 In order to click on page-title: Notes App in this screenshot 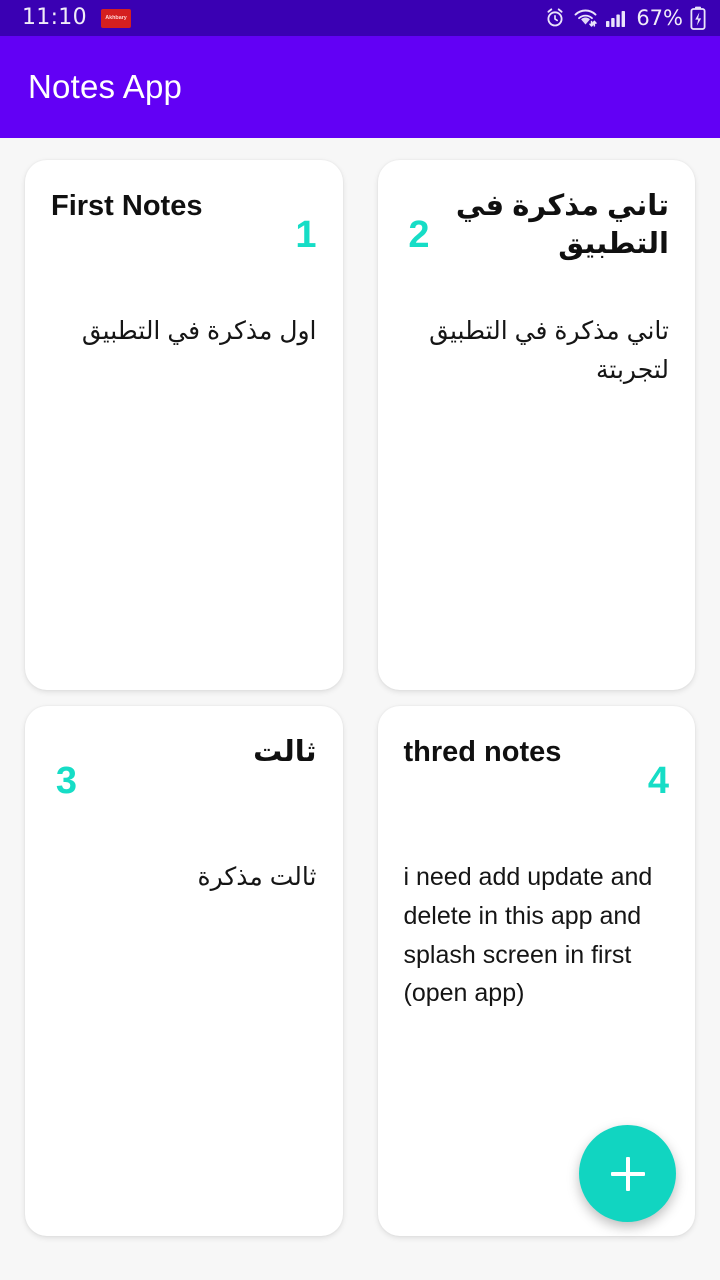, I will do `click(105, 86)`.